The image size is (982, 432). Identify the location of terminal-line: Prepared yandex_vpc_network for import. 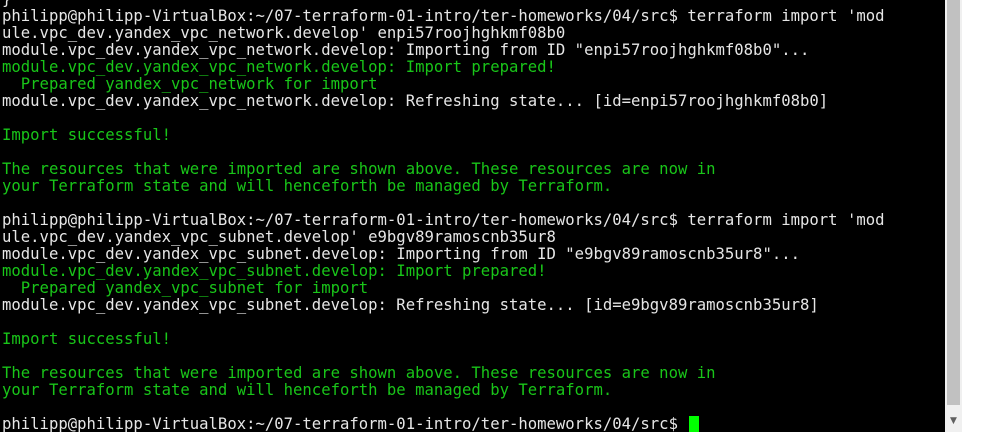
(190, 84).